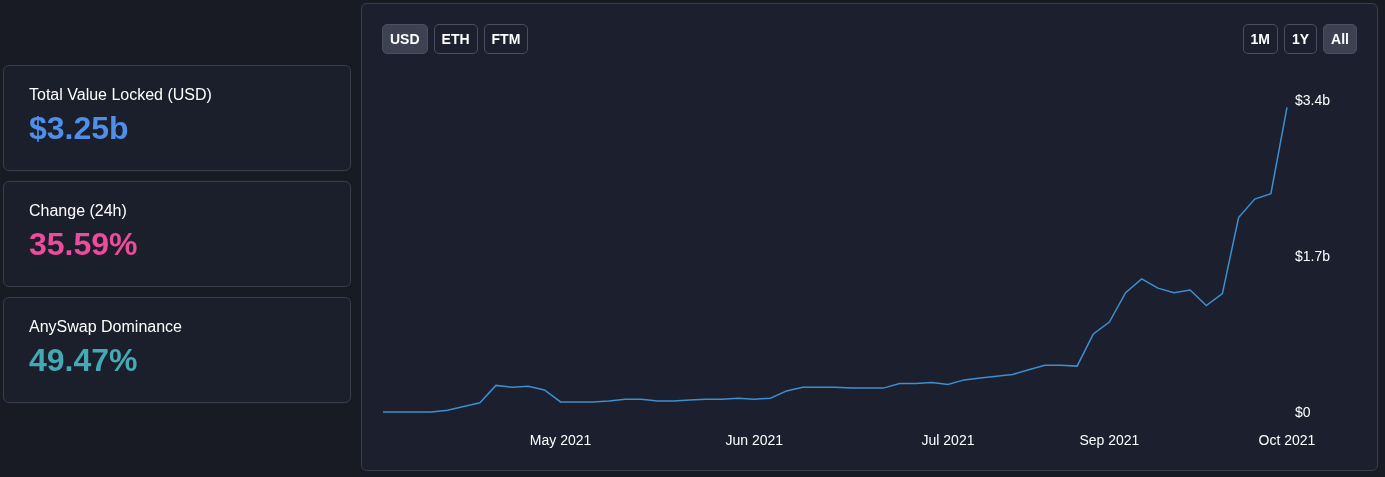 The width and height of the screenshot is (1385, 477). Describe the element at coordinates (1287, 440) in the screenshot. I see `x-axis-label: Oct 2021` at that location.